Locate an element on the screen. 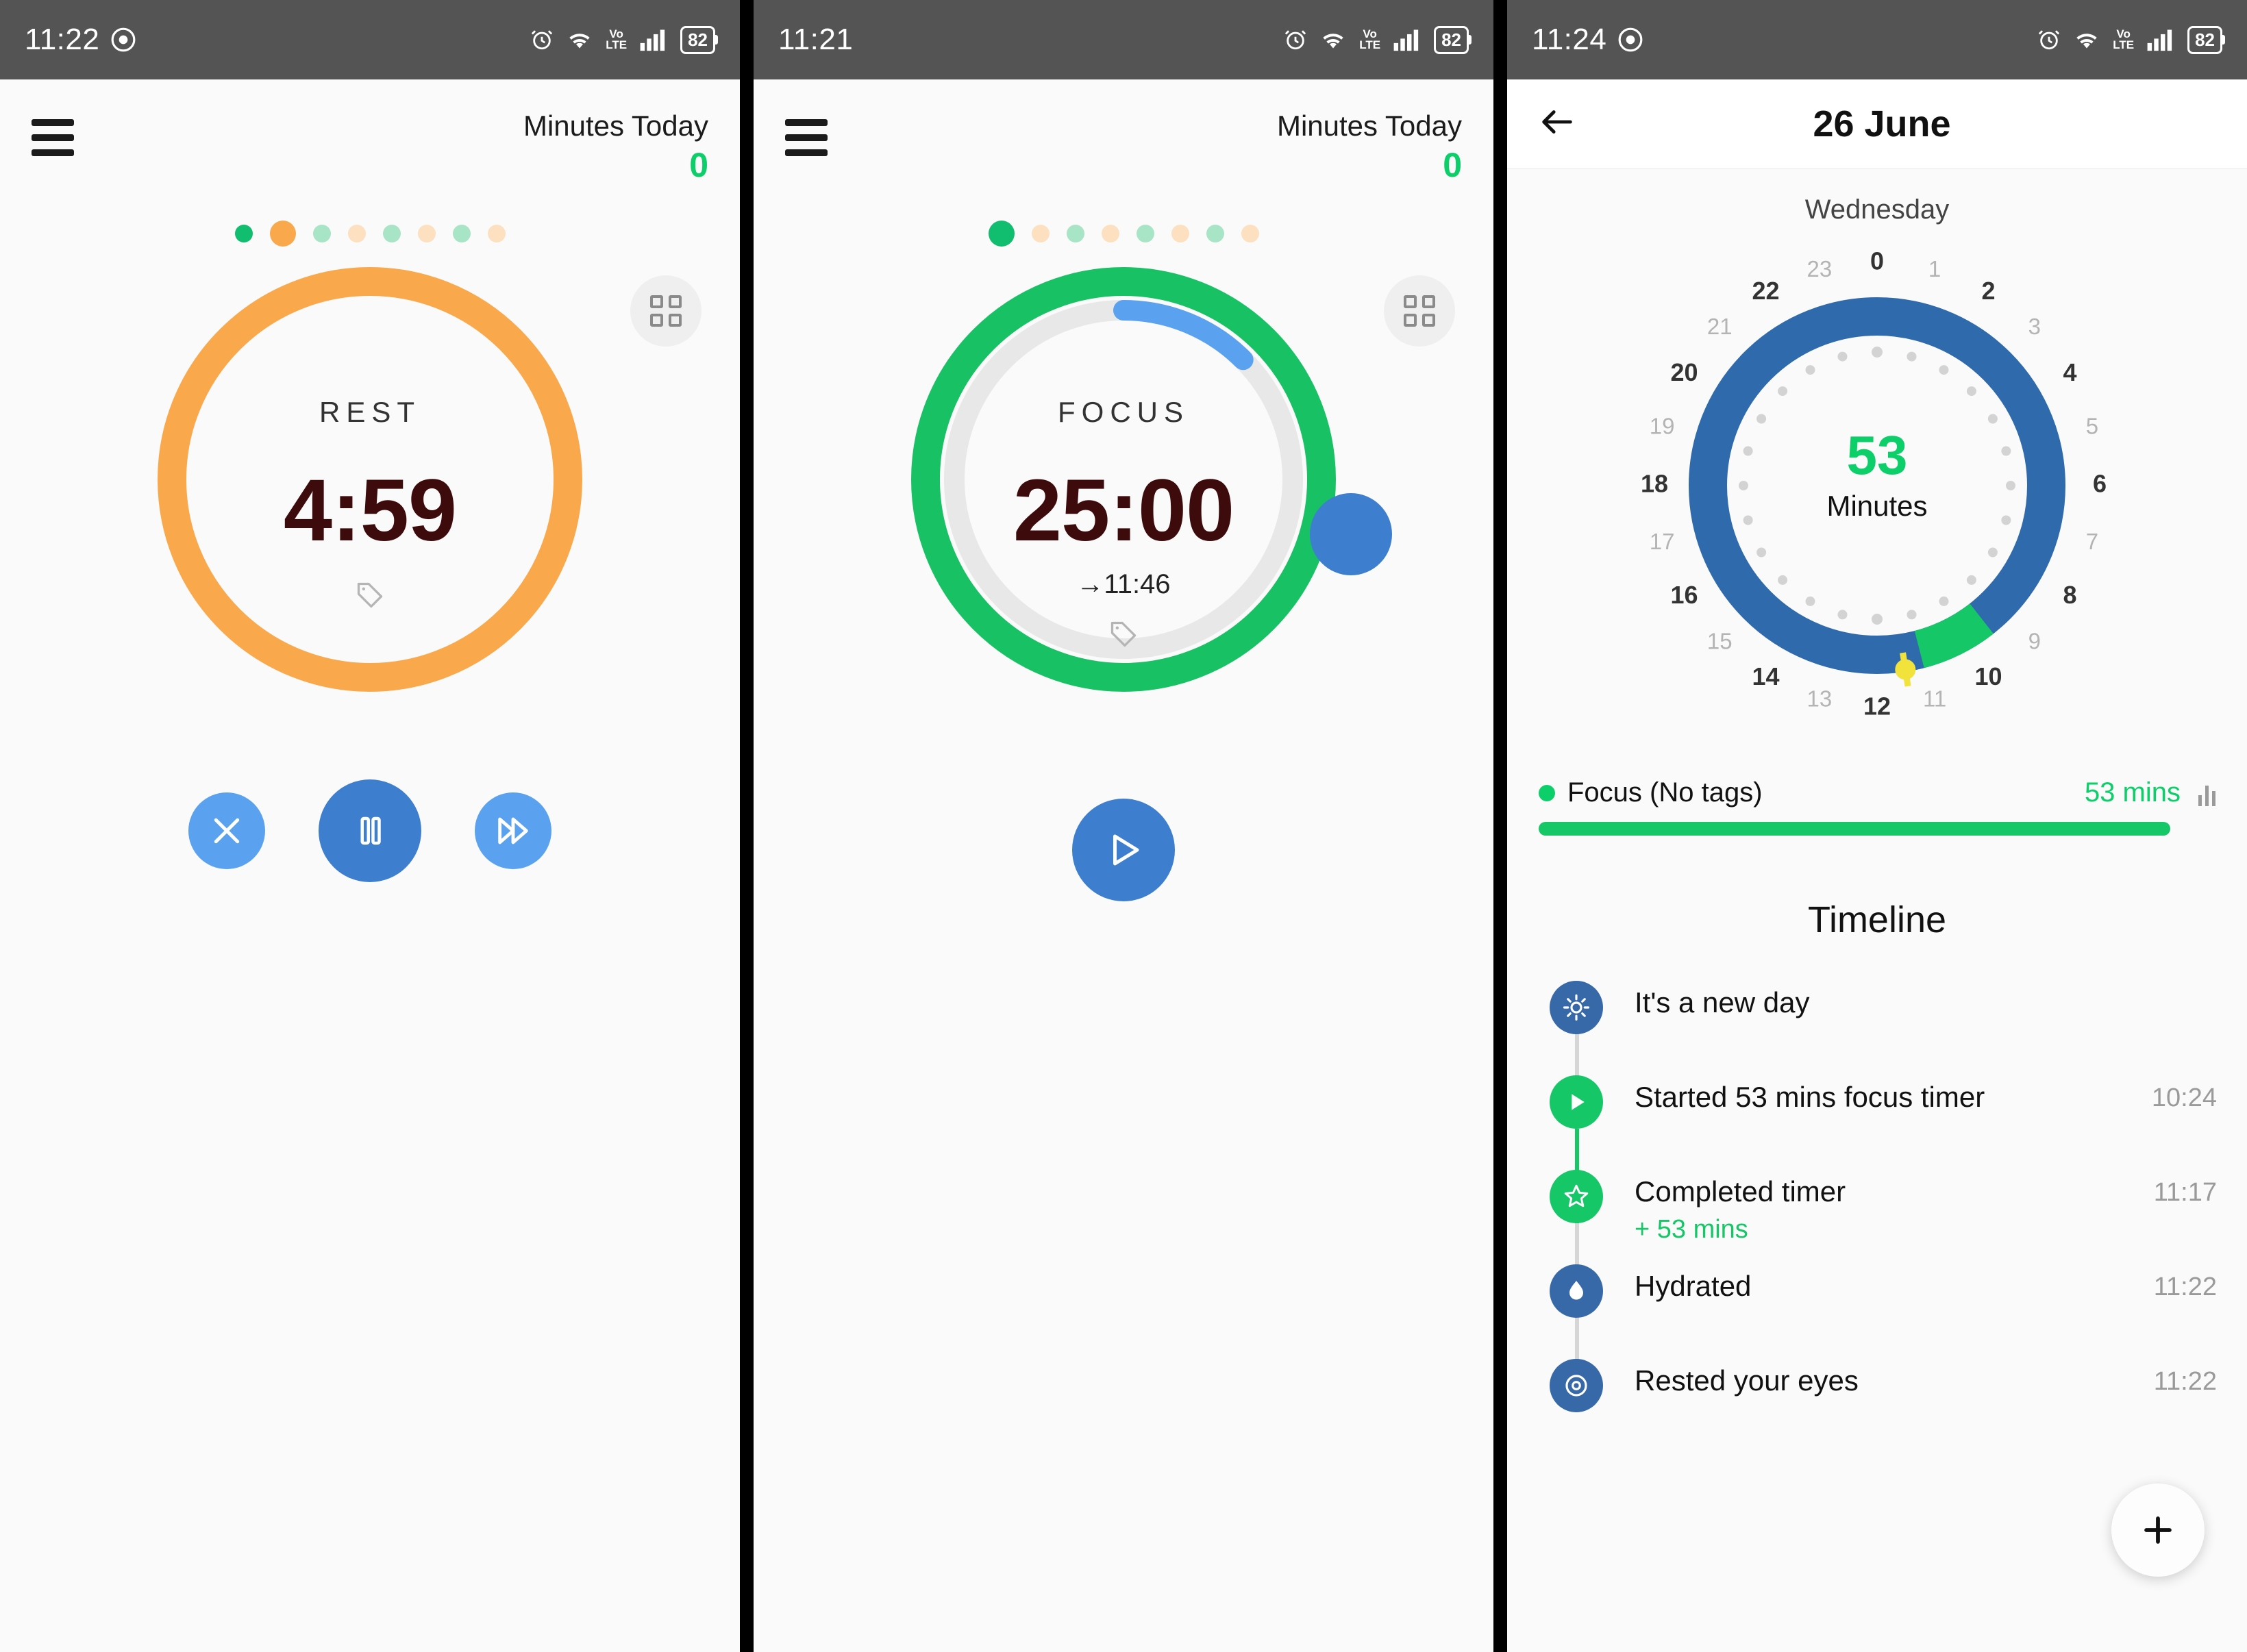  focus-minutes-unit: Minutes is located at coordinates (1877, 506).